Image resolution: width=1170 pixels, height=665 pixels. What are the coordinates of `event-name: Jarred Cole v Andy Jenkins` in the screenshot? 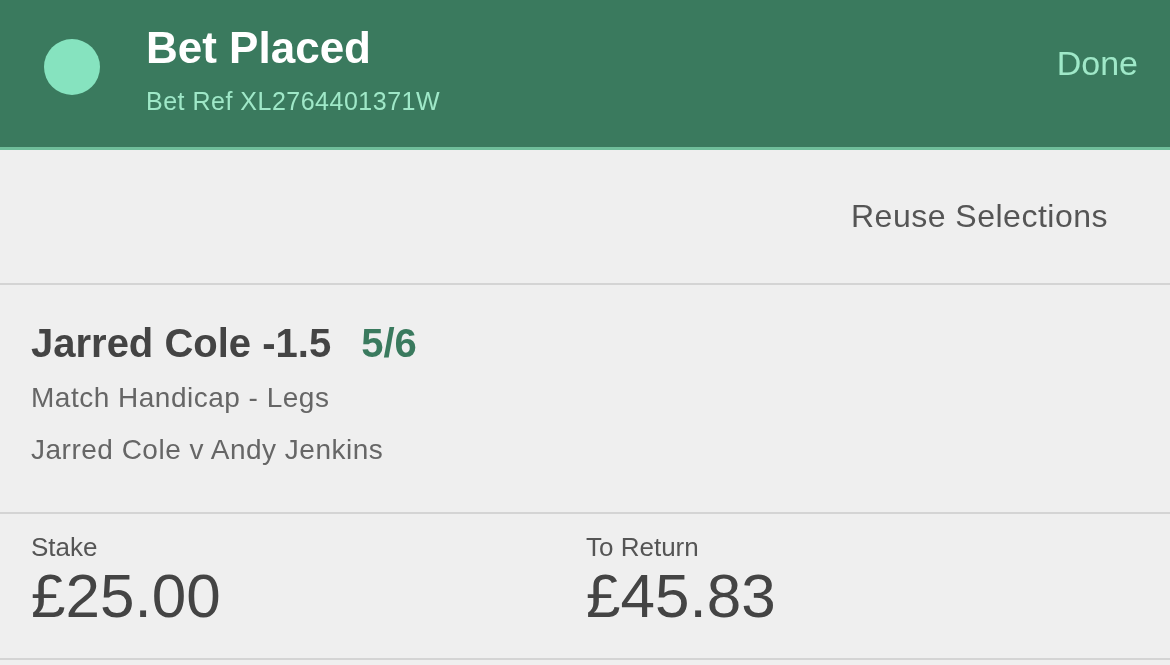 It's located at (208, 450).